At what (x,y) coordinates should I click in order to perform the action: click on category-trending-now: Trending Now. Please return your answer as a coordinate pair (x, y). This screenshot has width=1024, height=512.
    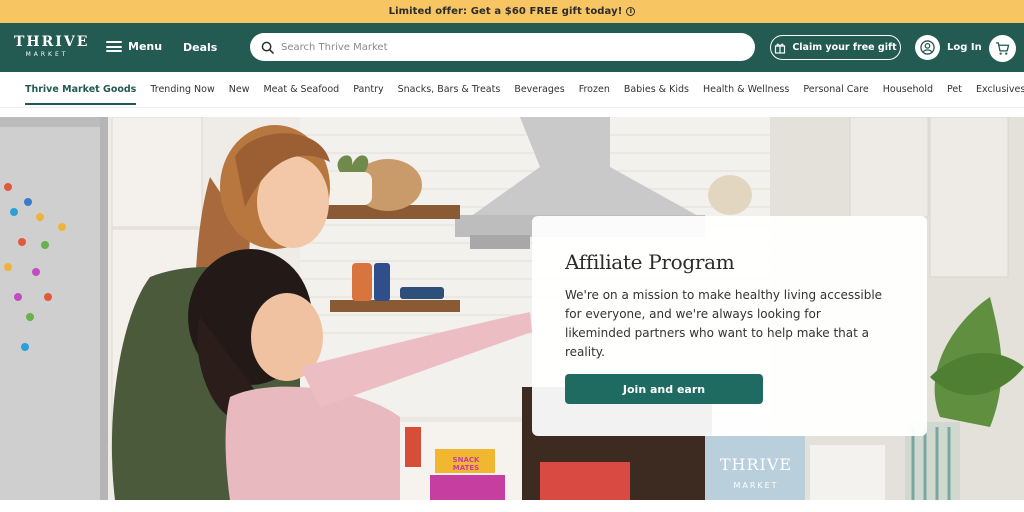
    Looking at the image, I should click on (182, 90).